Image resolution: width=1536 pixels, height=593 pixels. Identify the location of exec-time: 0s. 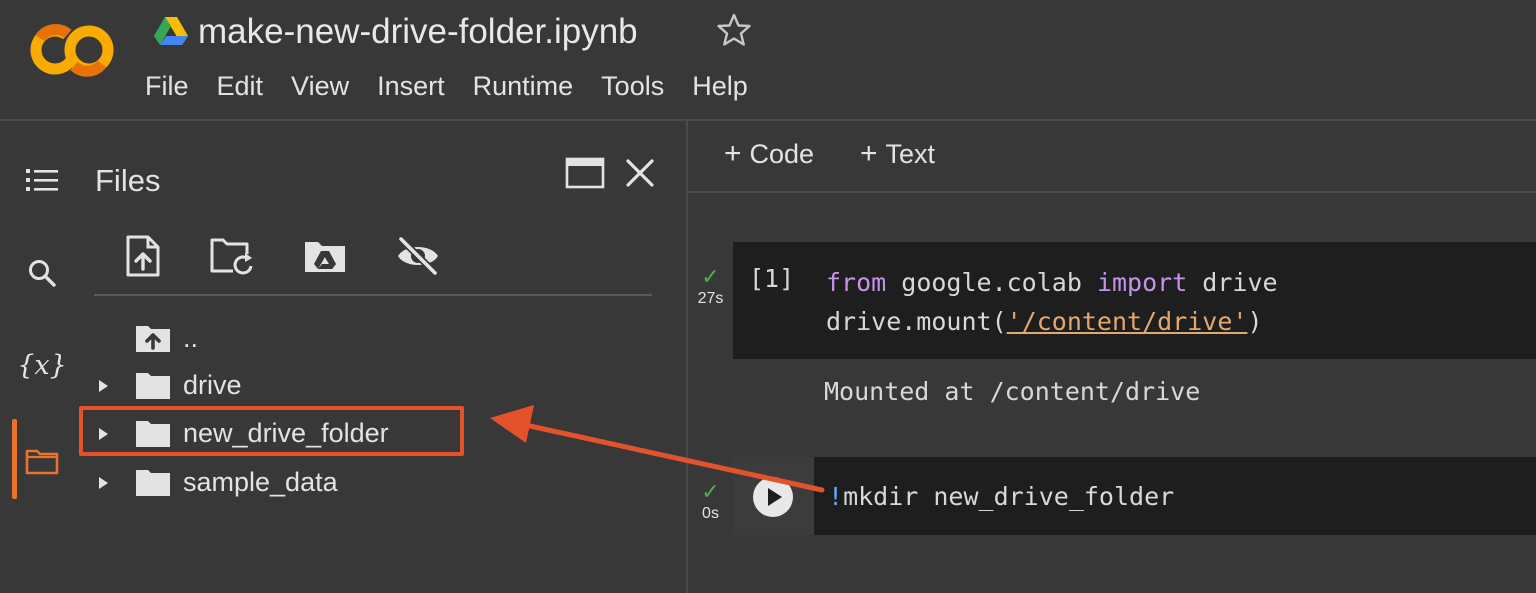
(710, 513).